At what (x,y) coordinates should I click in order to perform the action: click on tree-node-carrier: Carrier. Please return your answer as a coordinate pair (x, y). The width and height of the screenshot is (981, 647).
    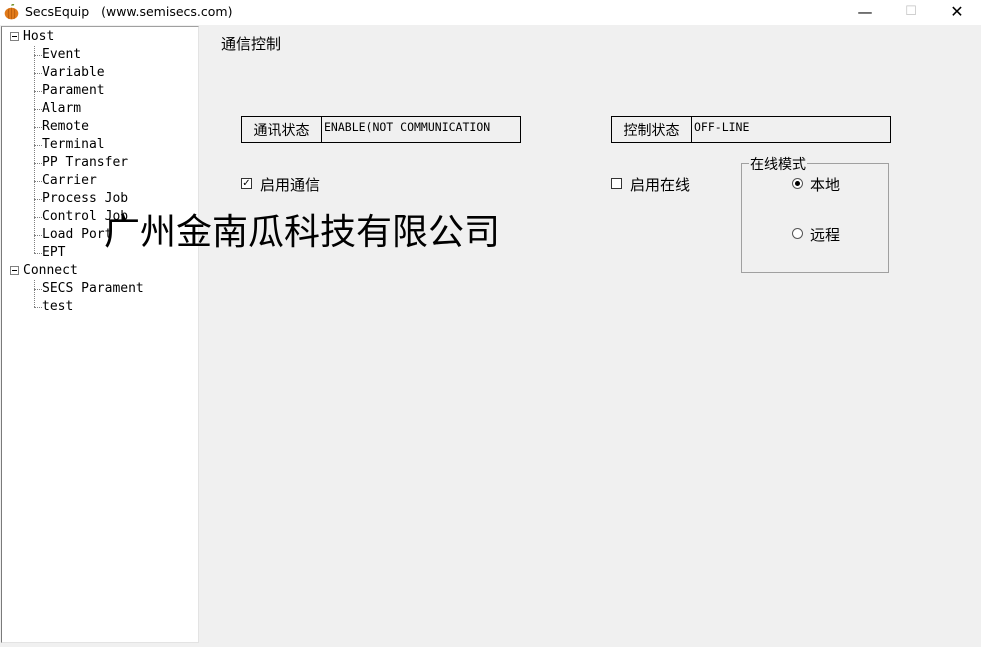
    Looking at the image, I should click on (69, 181).